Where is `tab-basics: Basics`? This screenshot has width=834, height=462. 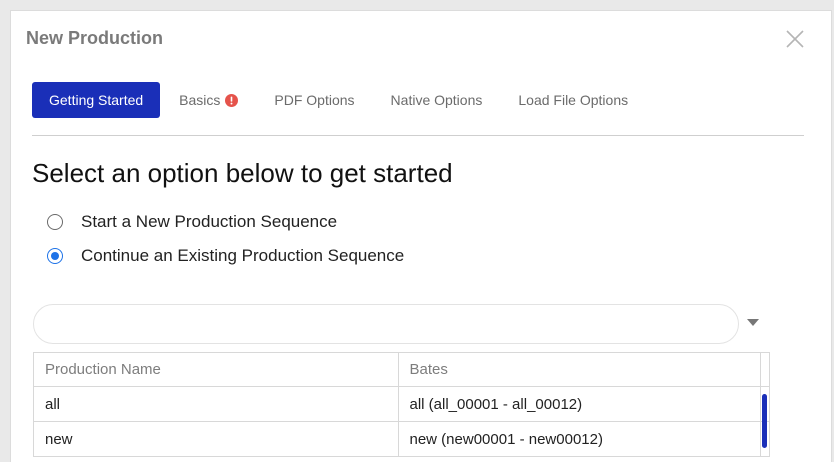 tab-basics: Basics is located at coordinates (208, 100).